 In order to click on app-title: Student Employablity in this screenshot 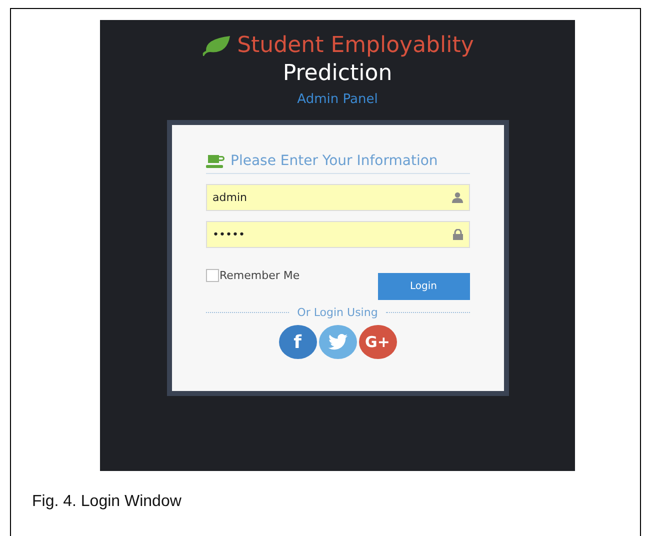, I will do `click(355, 46)`.